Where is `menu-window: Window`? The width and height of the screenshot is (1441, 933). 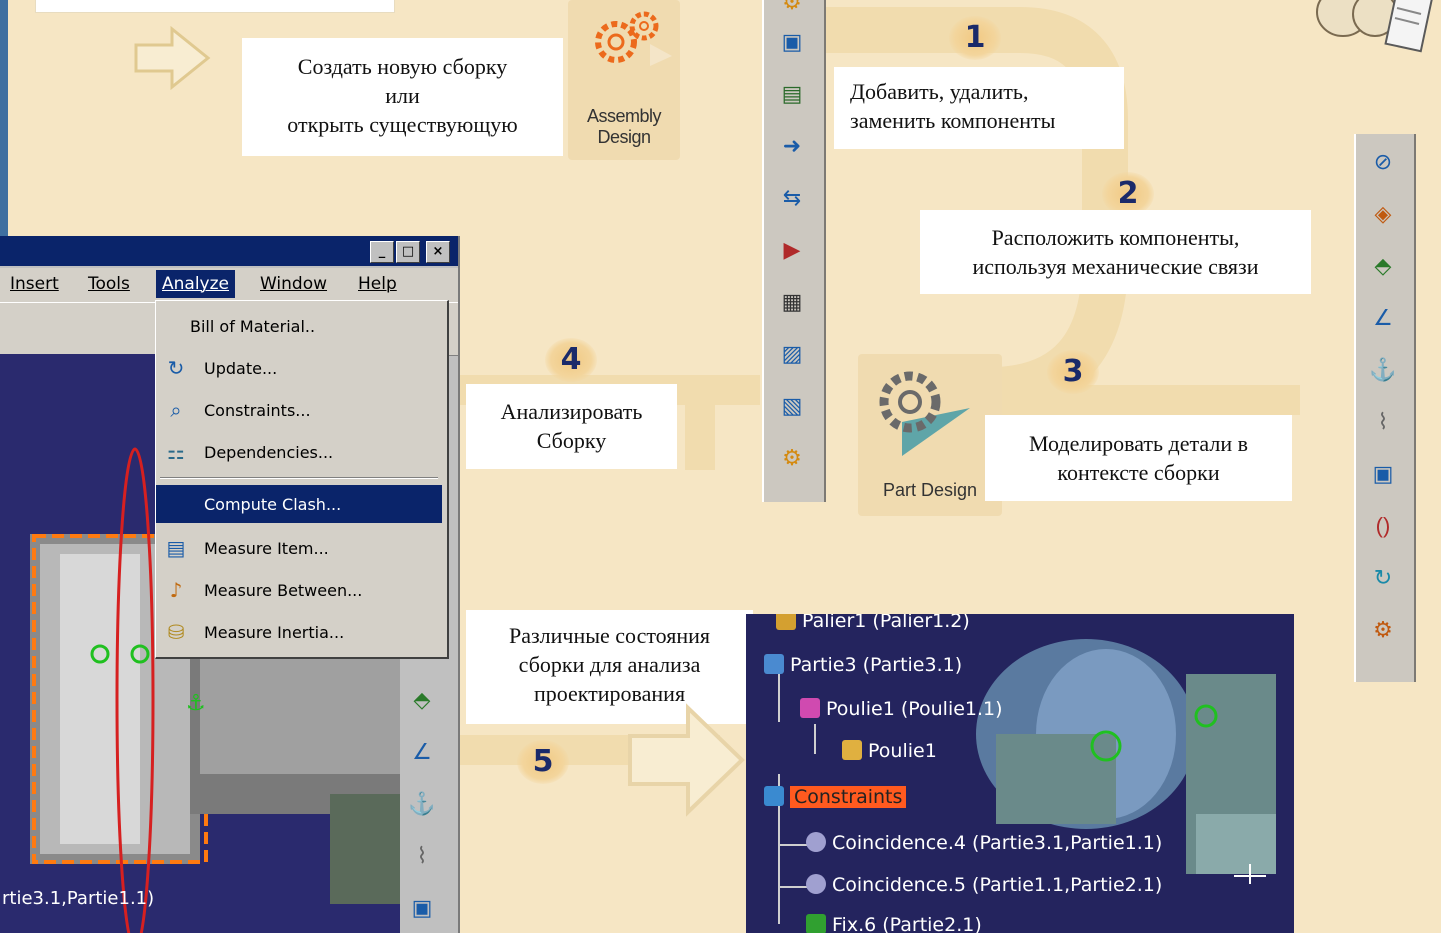 menu-window: Window is located at coordinates (293, 284).